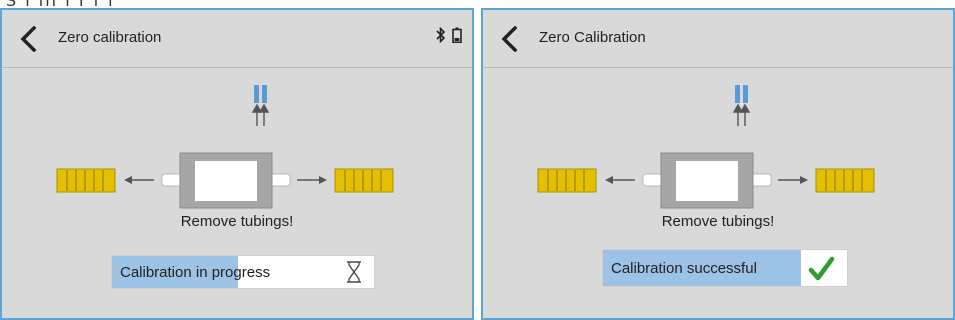 This screenshot has width=955, height=320. What do you see at coordinates (449, 35) in the screenshot?
I see `status-icons` at bounding box center [449, 35].